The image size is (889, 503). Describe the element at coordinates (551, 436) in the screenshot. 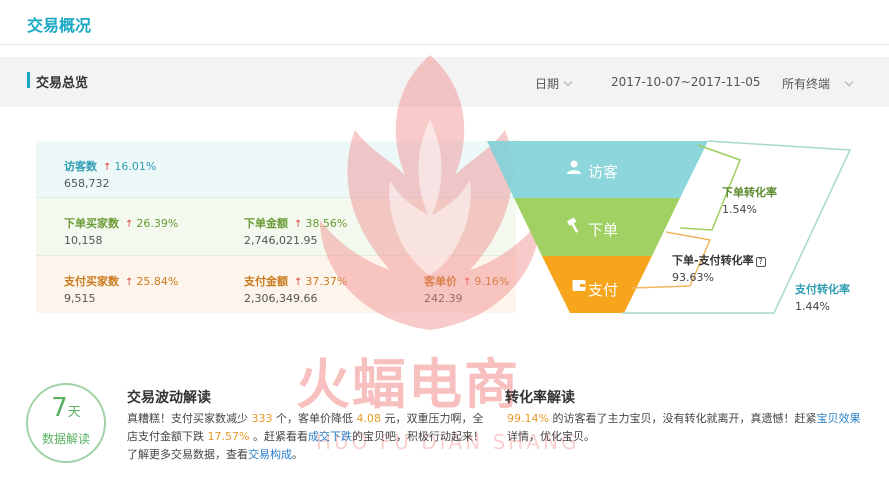

I see `text-segment: 详情，优化宝贝。` at that location.